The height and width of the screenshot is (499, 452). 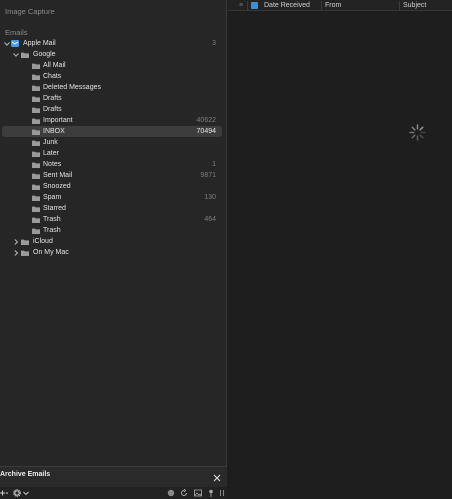 What do you see at coordinates (414, 5) in the screenshot?
I see `column-header-subject: Subject` at bounding box center [414, 5].